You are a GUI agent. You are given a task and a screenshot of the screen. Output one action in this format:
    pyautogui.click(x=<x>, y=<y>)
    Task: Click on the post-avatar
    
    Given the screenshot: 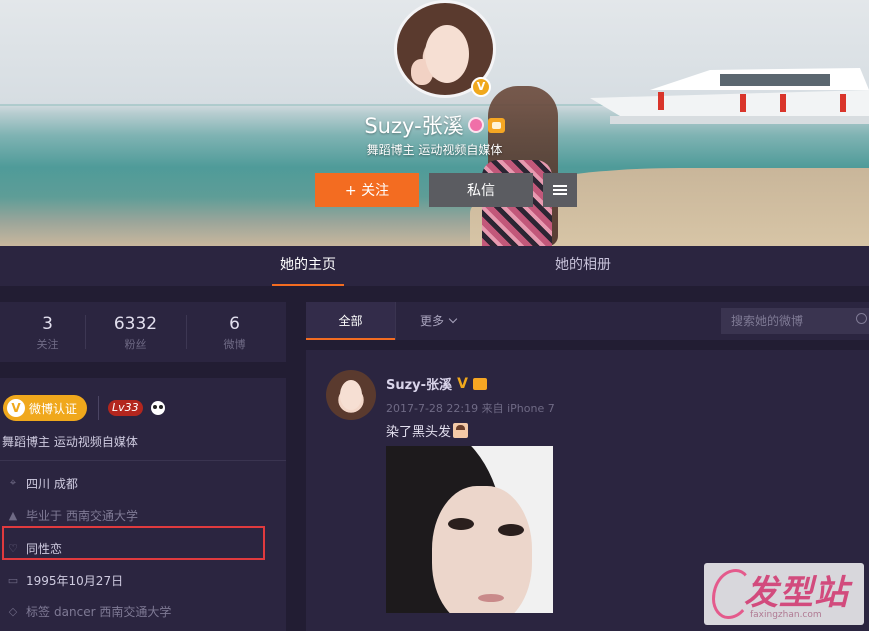 What is the action you would take?
    pyautogui.click(x=351, y=395)
    